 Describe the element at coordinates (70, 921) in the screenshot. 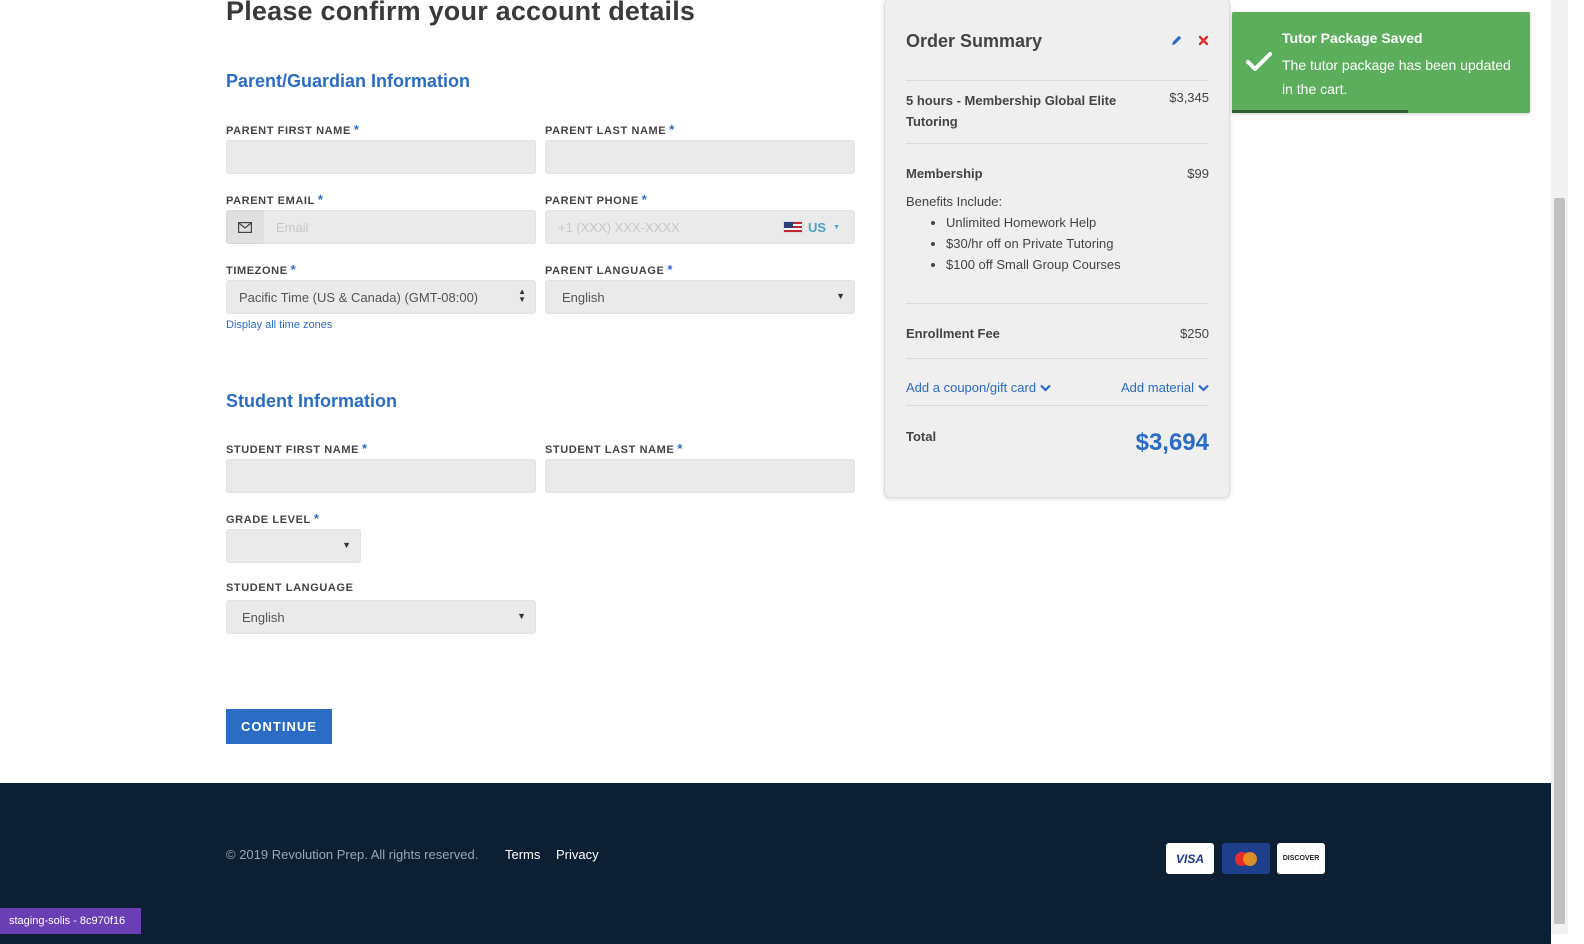

I see `staging-badge: staging-solis - 8c970f16` at that location.